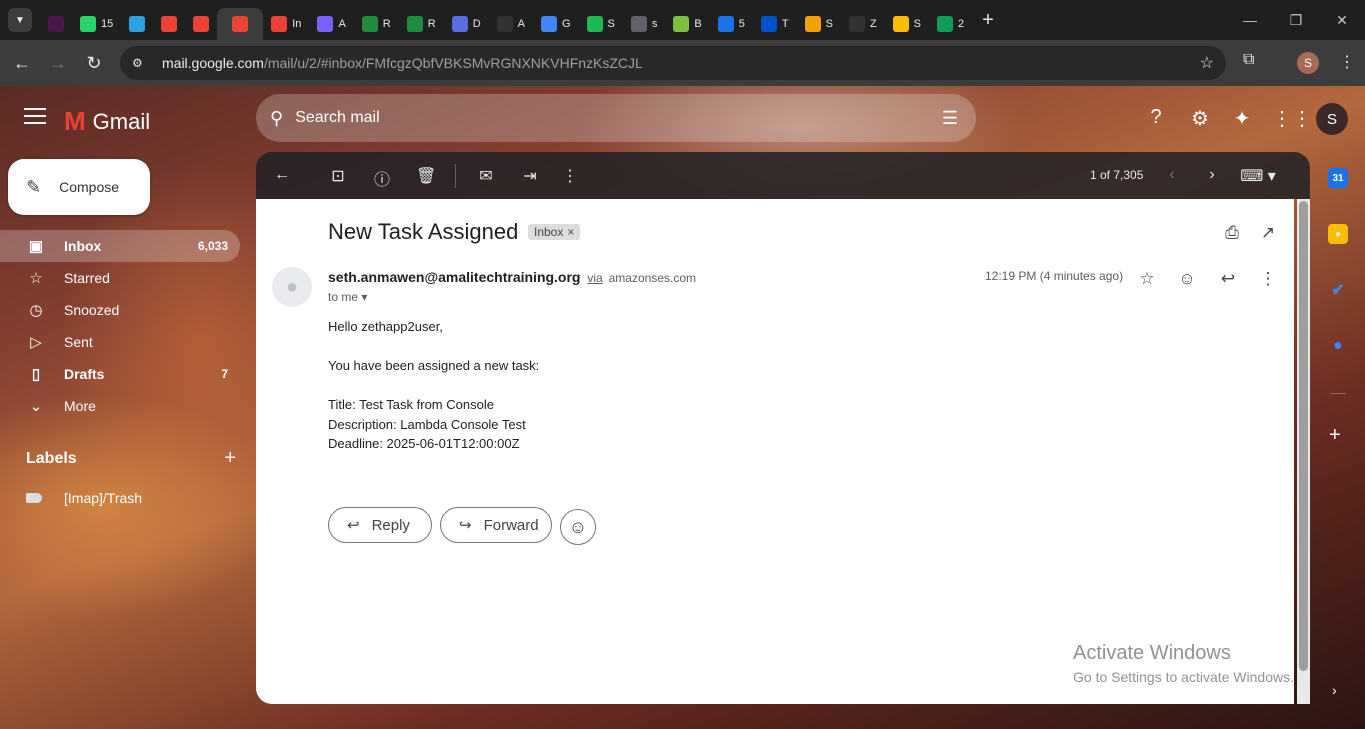  What do you see at coordinates (1338, 234) in the screenshot?
I see `keep-icon: ●` at bounding box center [1338, 234].